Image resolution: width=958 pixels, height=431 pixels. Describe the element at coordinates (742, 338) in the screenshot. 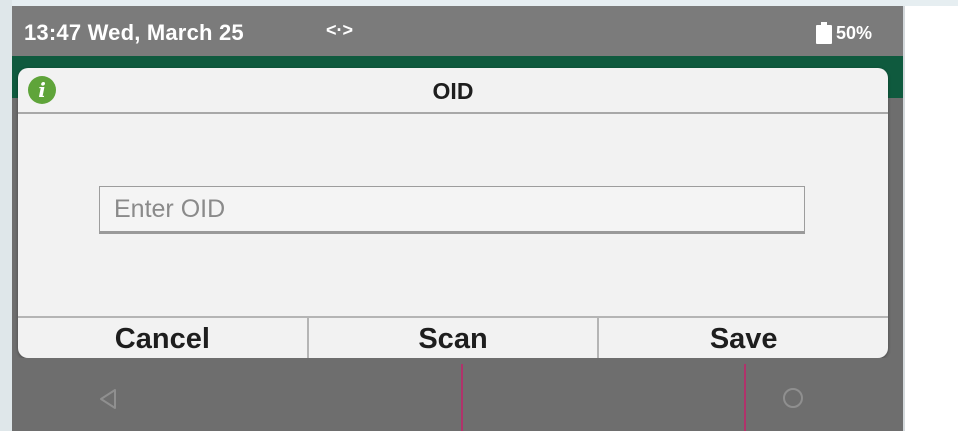

I see `save-button: Save` at that location.